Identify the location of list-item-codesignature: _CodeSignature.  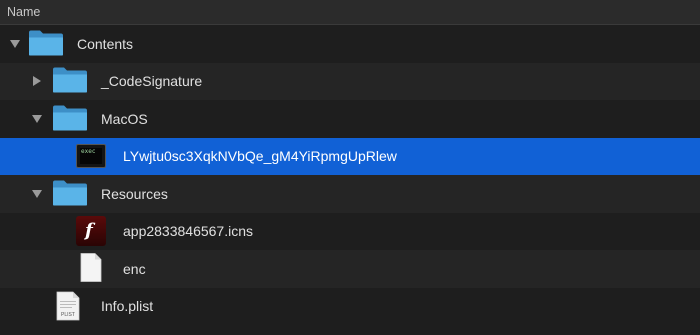
(350, 81).